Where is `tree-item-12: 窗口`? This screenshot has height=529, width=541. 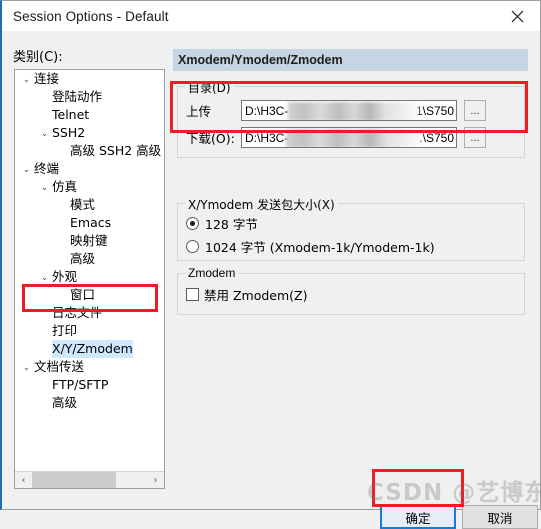 tree-item-12: 窗口 is located at coordinates (89, 295).